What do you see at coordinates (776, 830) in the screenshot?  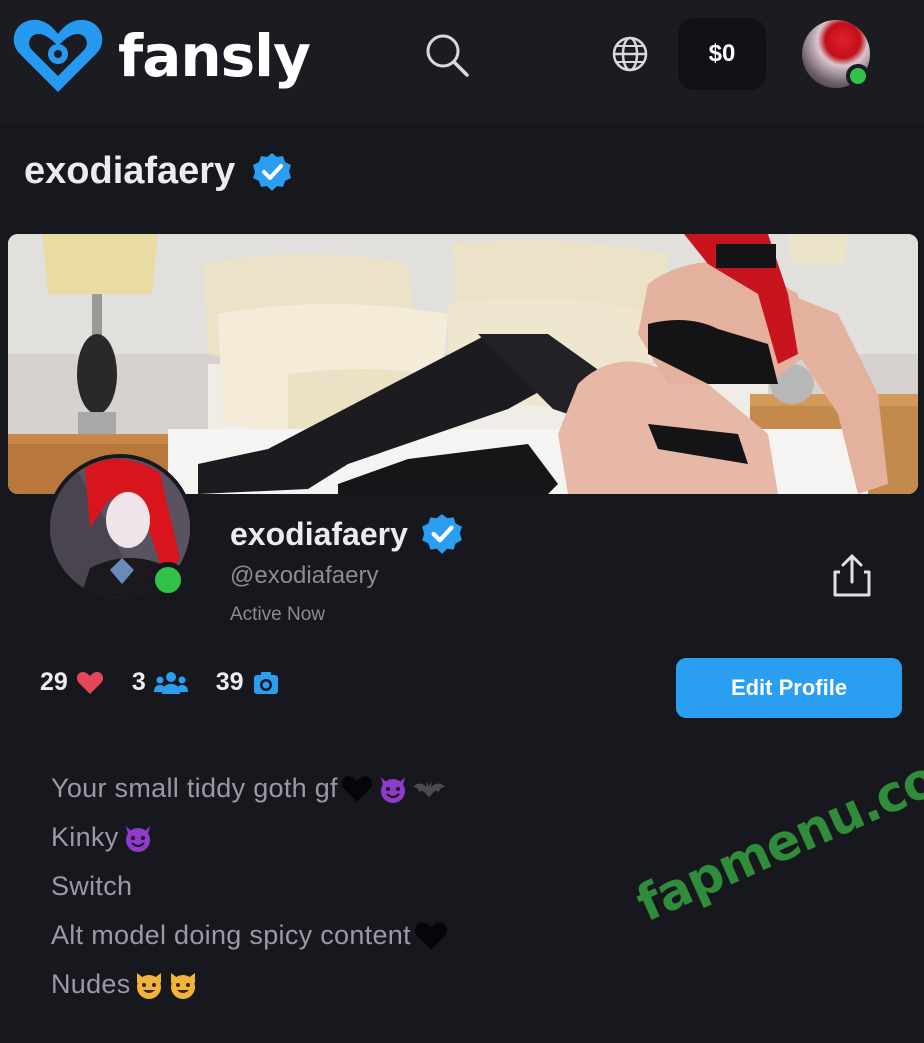 I see `watermark: fapmenu.com` at bounding box center [776, 830].